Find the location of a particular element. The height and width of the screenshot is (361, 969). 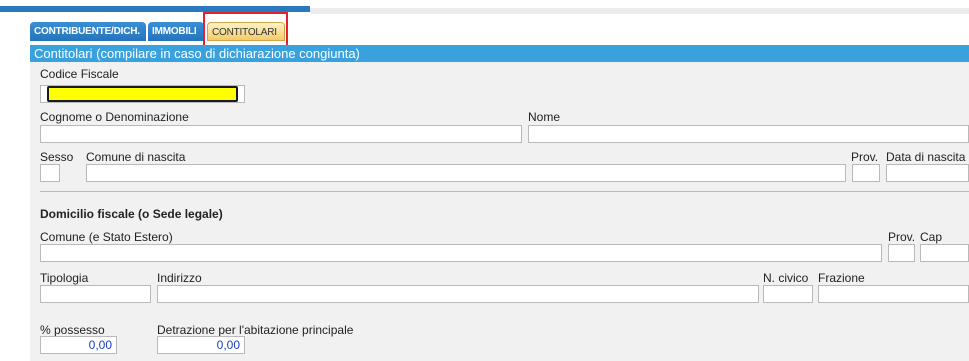

frazione-label: Frazione is located at coordinates (841, 278).